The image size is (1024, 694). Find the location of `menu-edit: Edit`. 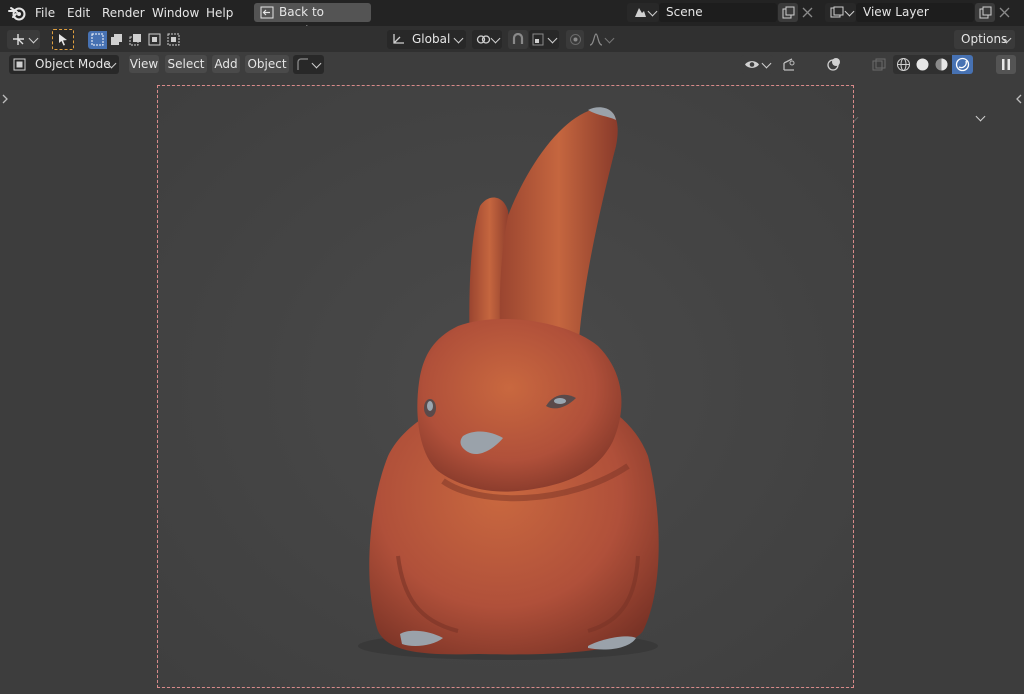

menu-edit: Edit is located at coordinates (78, 13).